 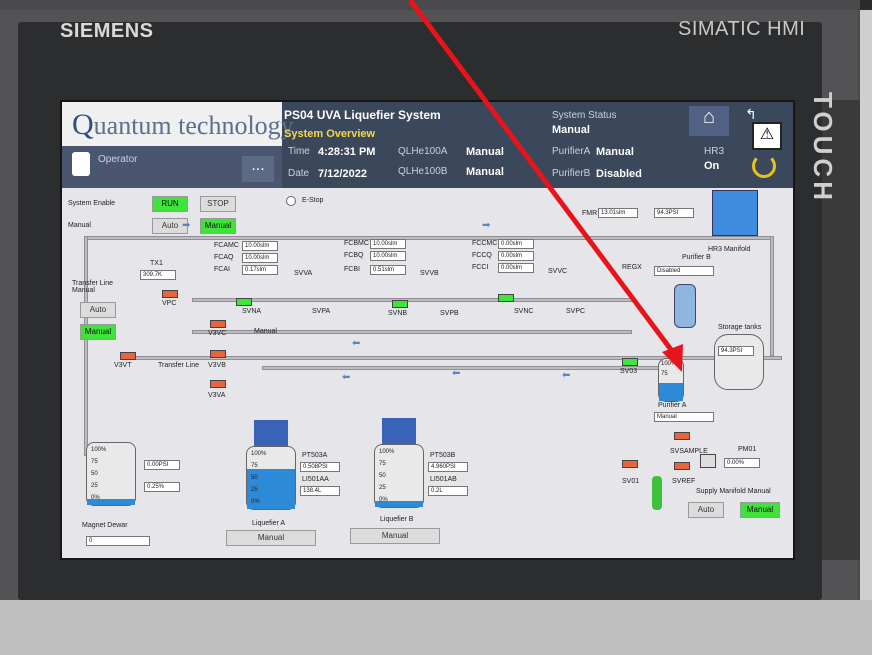 What do you see at coordinates (395, 536) in the screenshot?
I see `liquefier-b-mode-button: Manual` at bounding box center [395, 536].